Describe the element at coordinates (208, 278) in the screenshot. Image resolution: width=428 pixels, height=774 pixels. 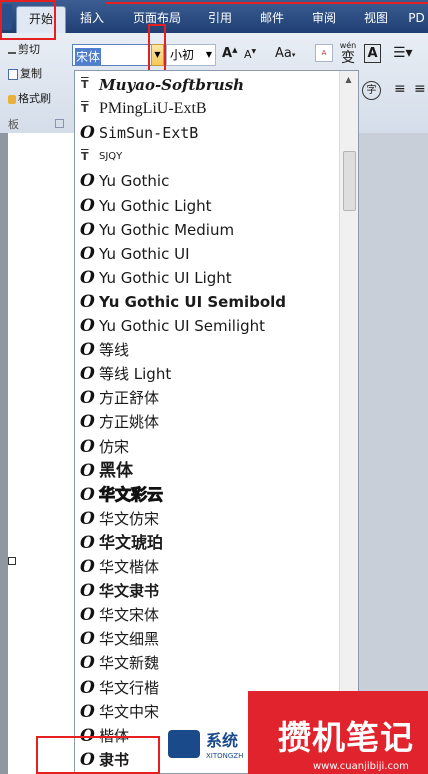
I see `font-list-item: O Yu Gothic UI Light` at that location.